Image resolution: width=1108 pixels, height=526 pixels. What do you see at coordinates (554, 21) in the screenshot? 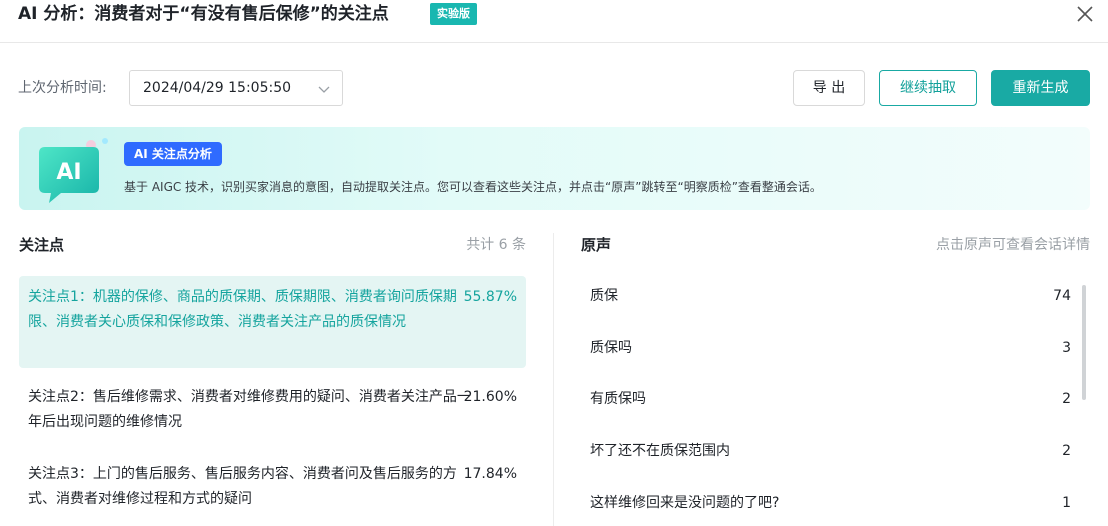
I see `dialog-header: AI 分析：消费者对于“有没有售后保修”的关注点 实验版` at bounding box center [554, 21].